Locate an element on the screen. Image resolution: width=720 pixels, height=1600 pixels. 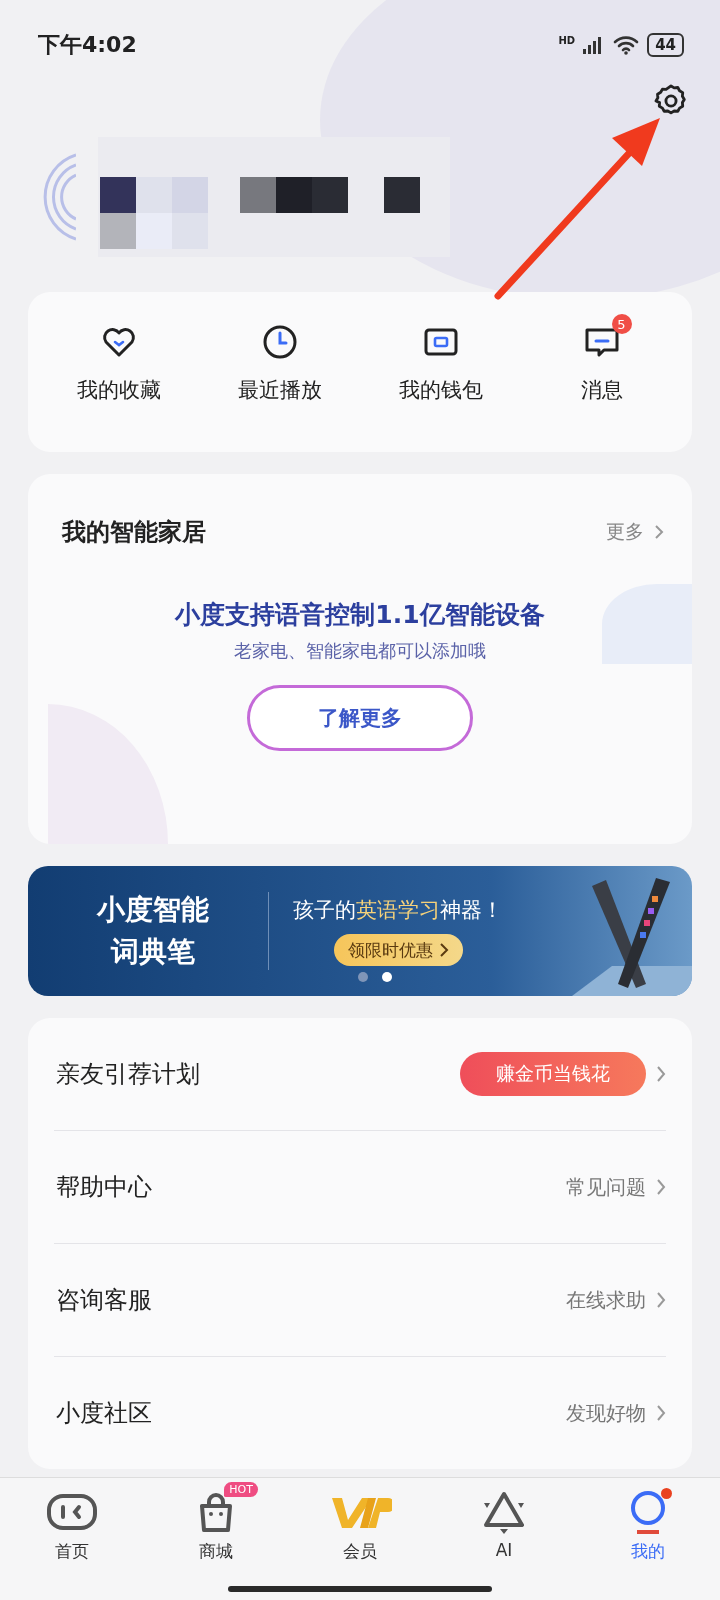
banner-headline: 孩子的 is located at coordinates (324, 910).